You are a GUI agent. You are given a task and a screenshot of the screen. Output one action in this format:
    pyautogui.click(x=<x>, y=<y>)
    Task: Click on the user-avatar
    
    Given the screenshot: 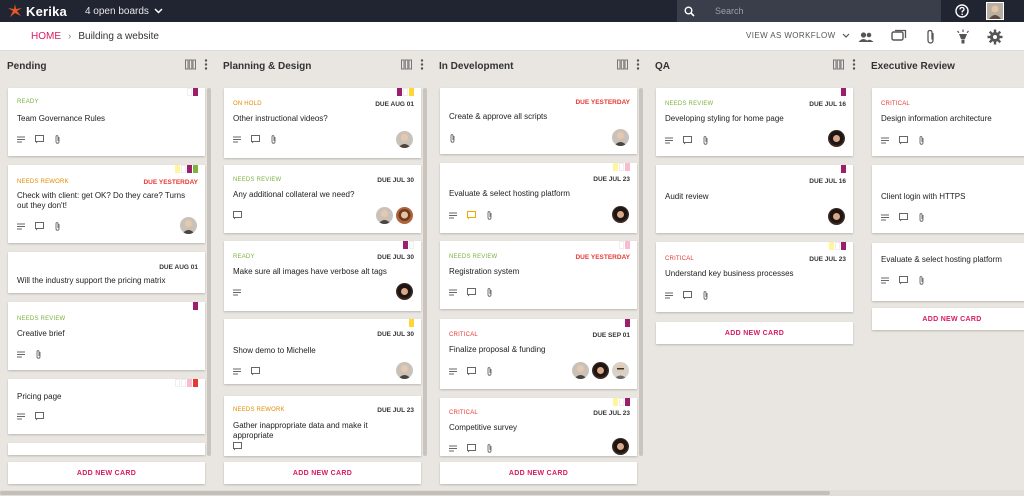 What is the action you would take?
    pyautogui.click(x=995, y=11)
    